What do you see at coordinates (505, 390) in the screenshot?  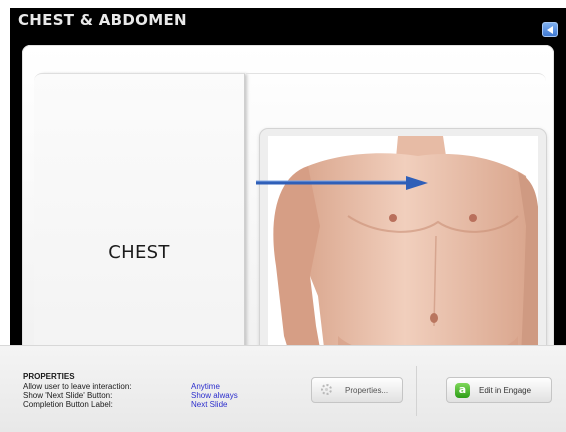 I see `edit-in-engage-label: Edit in Engage` at bounding box center [505, 390].